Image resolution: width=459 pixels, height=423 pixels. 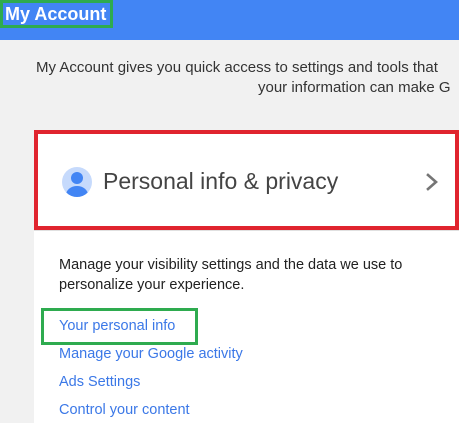 What do you see at coordinates (354, 87) in the screenshot?
I see `intro-line-2: your information can make G` at bounding box center [354, 87].